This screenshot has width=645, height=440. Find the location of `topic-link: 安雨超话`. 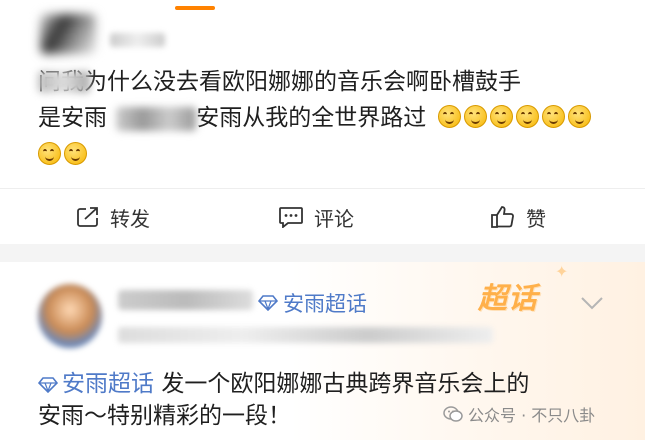

topic-link: 安雨超话 is located at coordinates (312, 303).